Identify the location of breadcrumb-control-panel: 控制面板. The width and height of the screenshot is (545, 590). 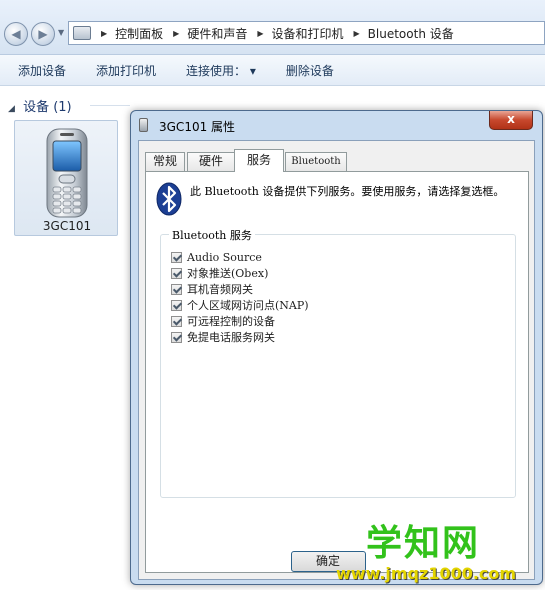
(139, 33).